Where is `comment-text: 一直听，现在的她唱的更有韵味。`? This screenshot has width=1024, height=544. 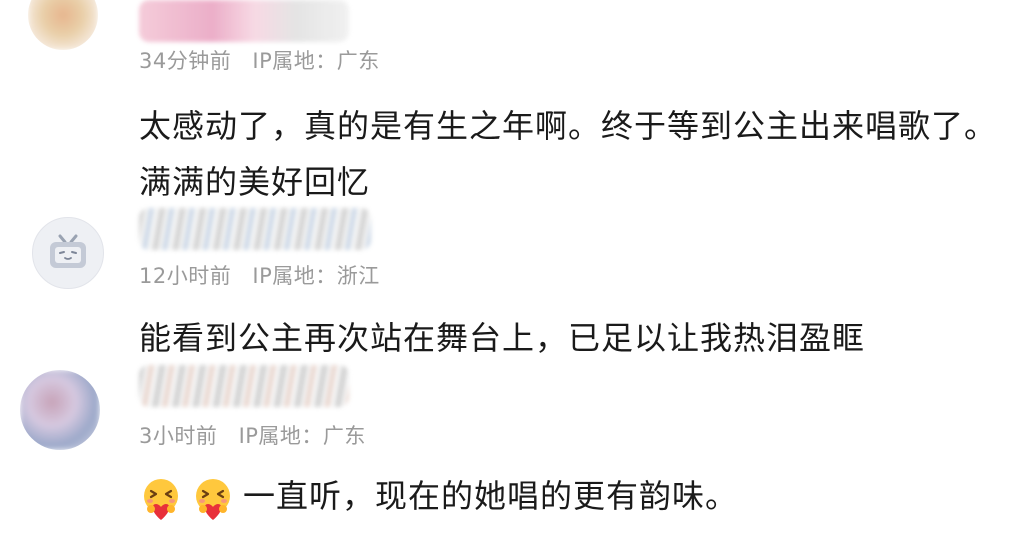
comment-text: 一直听，现在的她唱的更有韵味。 is located at coordinates (569, 496).